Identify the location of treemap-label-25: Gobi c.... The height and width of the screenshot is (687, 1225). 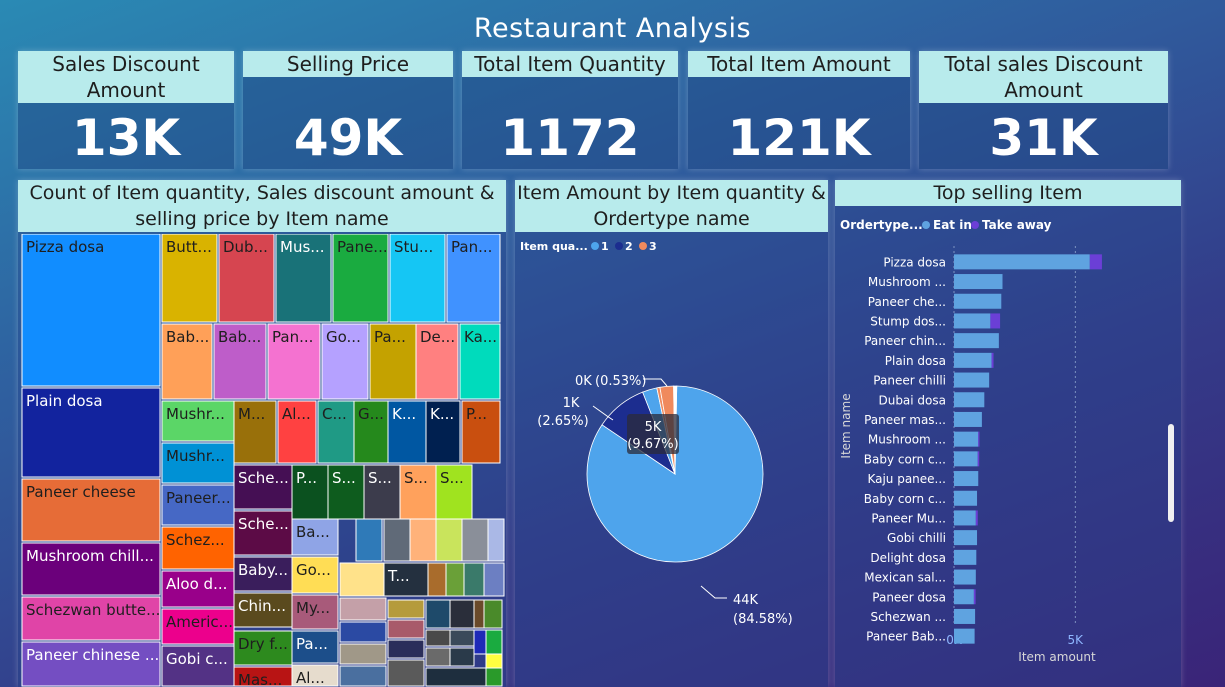
(197, 659).